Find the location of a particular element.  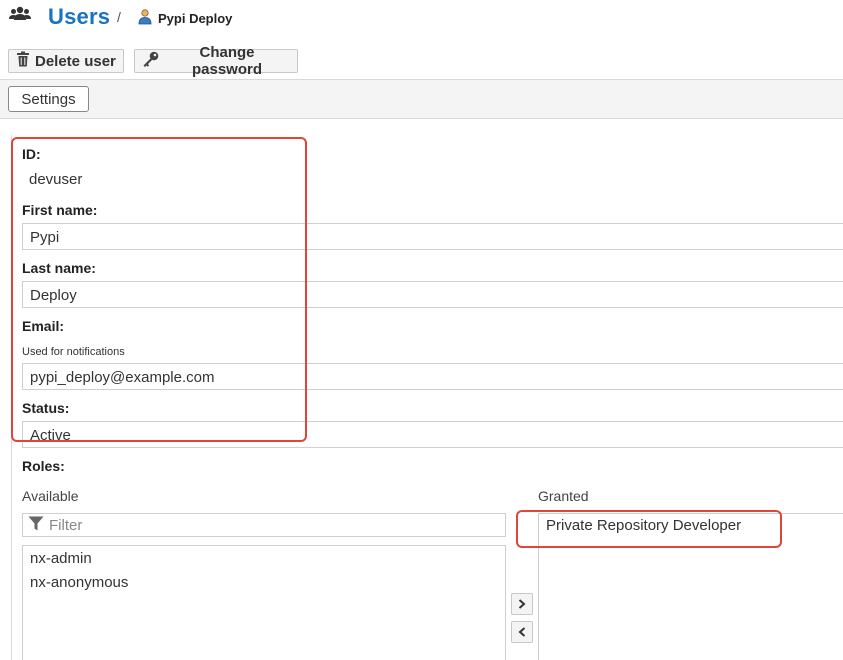

add-role-button is located at coordinates (522, 604).